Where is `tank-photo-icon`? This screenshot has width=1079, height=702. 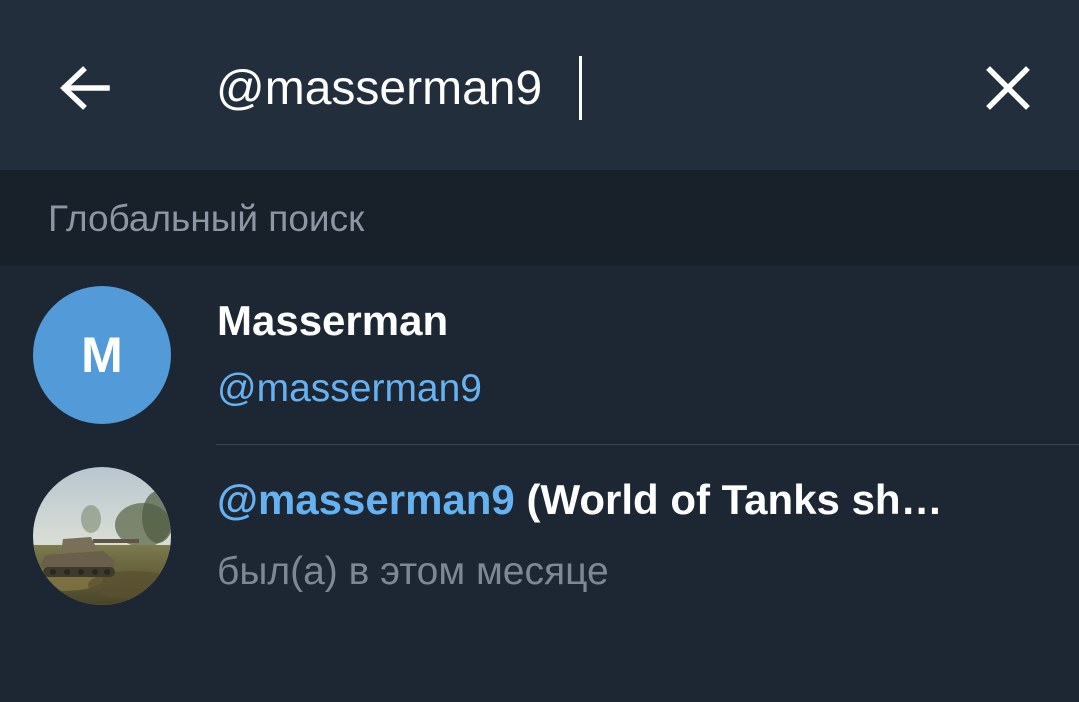 tank-photo-icon is located at coordinates (102, 536).